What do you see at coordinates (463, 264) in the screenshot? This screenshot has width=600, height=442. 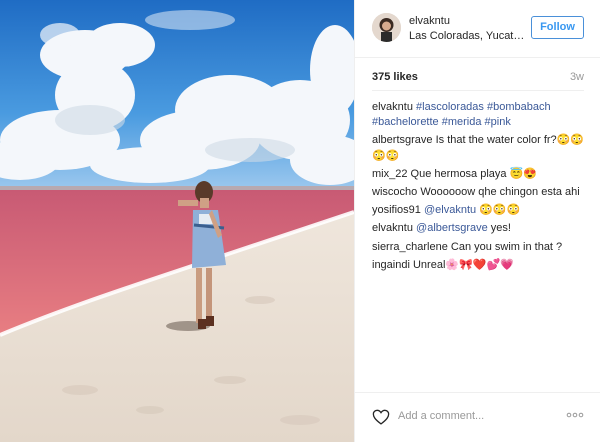 I see `comment-text: Unreal🌸🎀❤️💕💗` at bounding box center [463, 264].